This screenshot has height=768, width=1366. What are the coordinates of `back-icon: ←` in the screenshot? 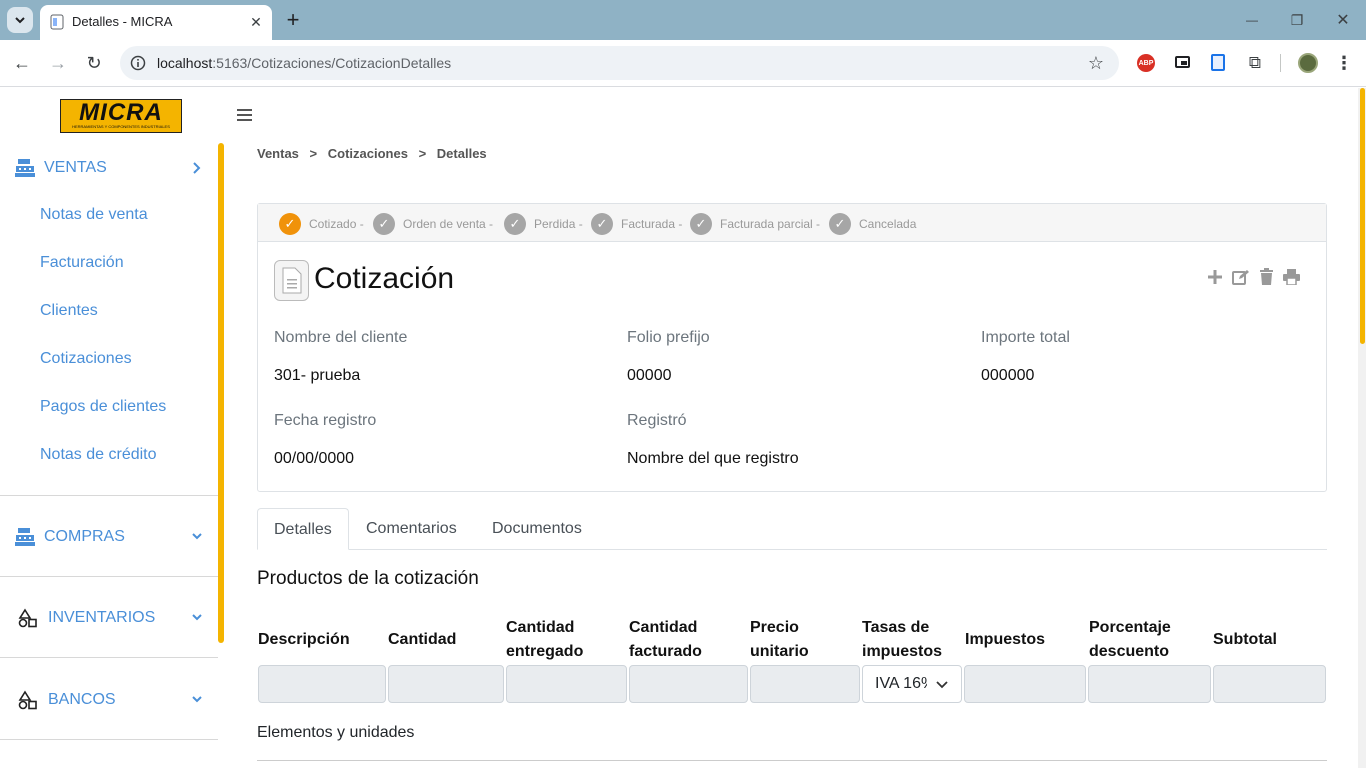 It's located at (22, 63).